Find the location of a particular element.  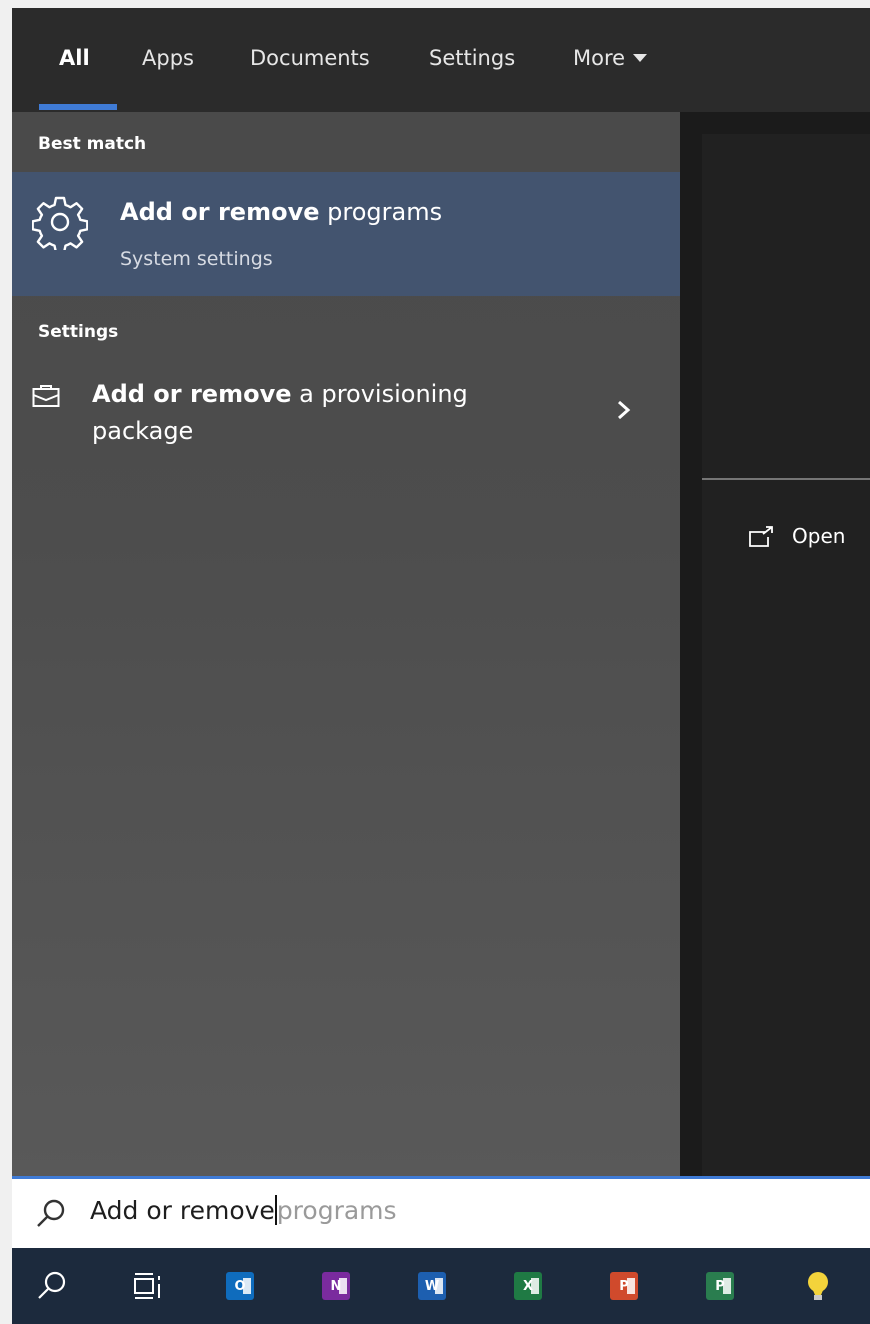

open-icon is located at coordinates (761, 536).